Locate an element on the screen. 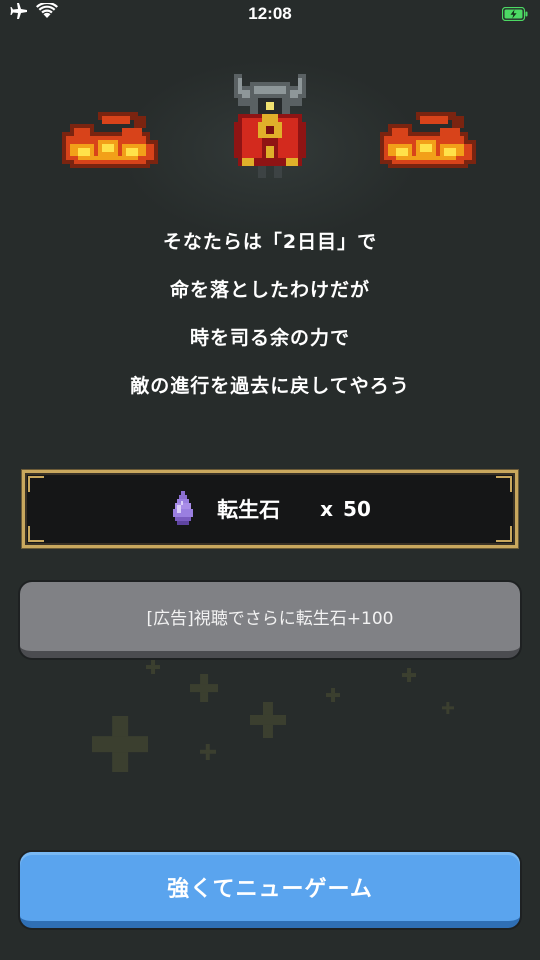 This screenshot has width=540, height=960. dialogue-line-3: 時を司る余の力で is located at coordinates (269, 338).